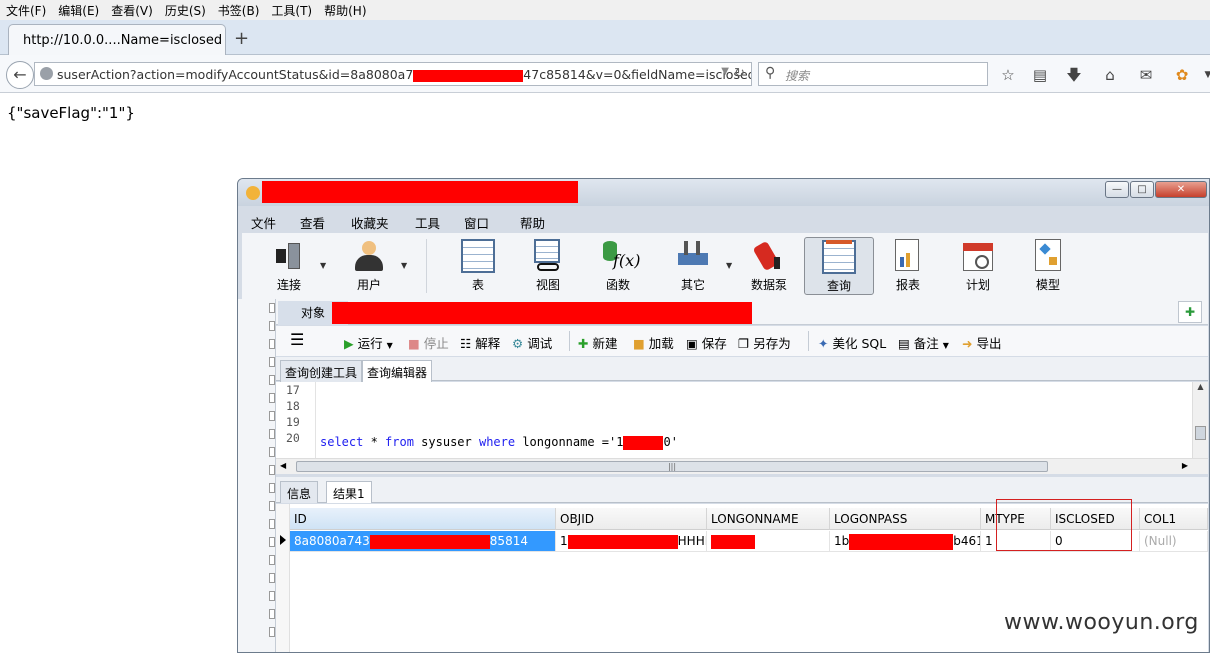 The image size is (1210, 653). I want to click on maximize-button: □, so click(1142, 189).